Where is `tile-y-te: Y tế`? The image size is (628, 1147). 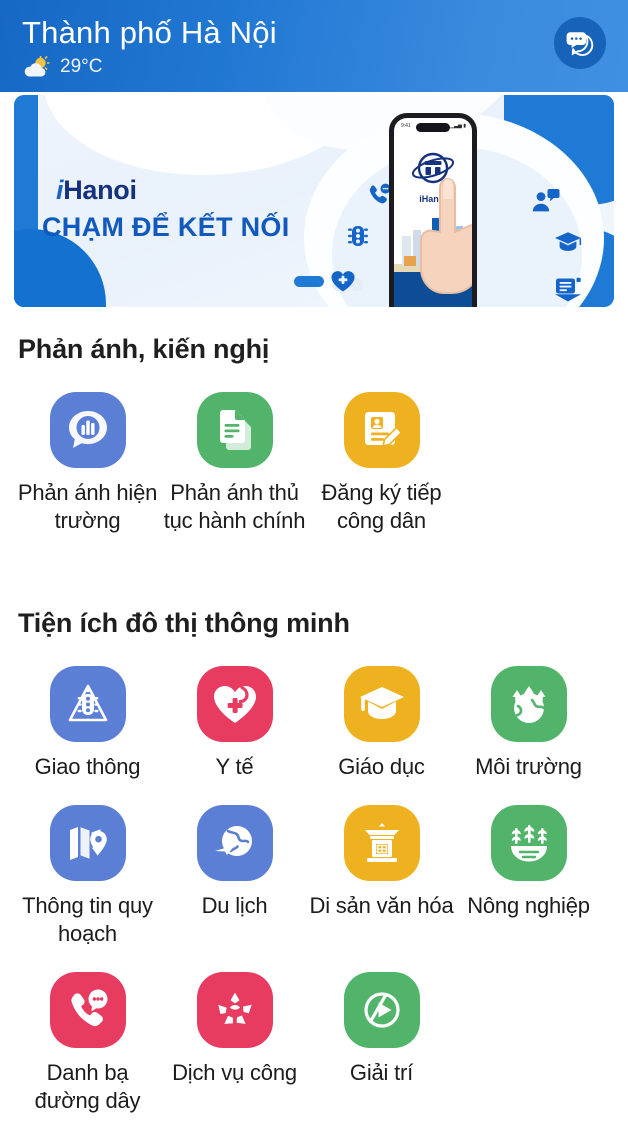 tile-y-te: Y tế is located at coordinates (234, 723).